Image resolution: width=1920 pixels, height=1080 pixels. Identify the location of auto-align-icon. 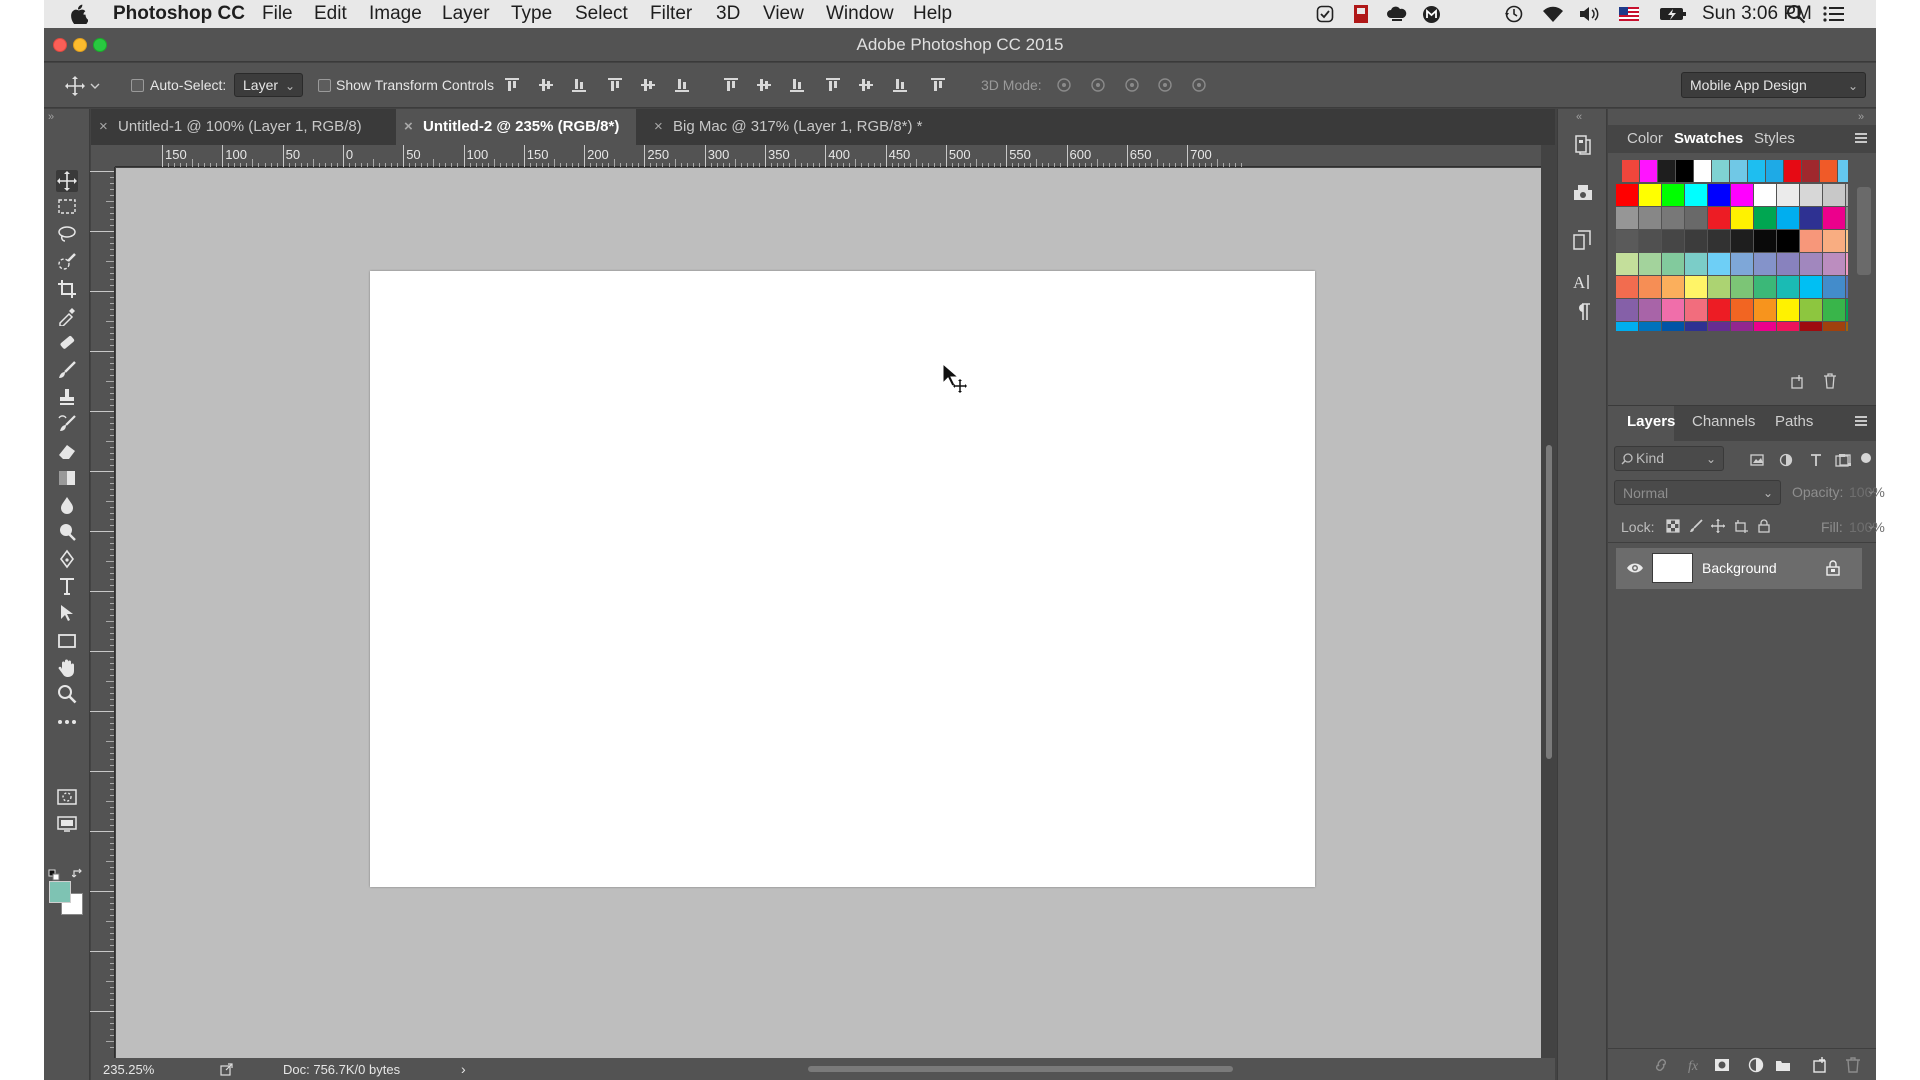
(938, 85).